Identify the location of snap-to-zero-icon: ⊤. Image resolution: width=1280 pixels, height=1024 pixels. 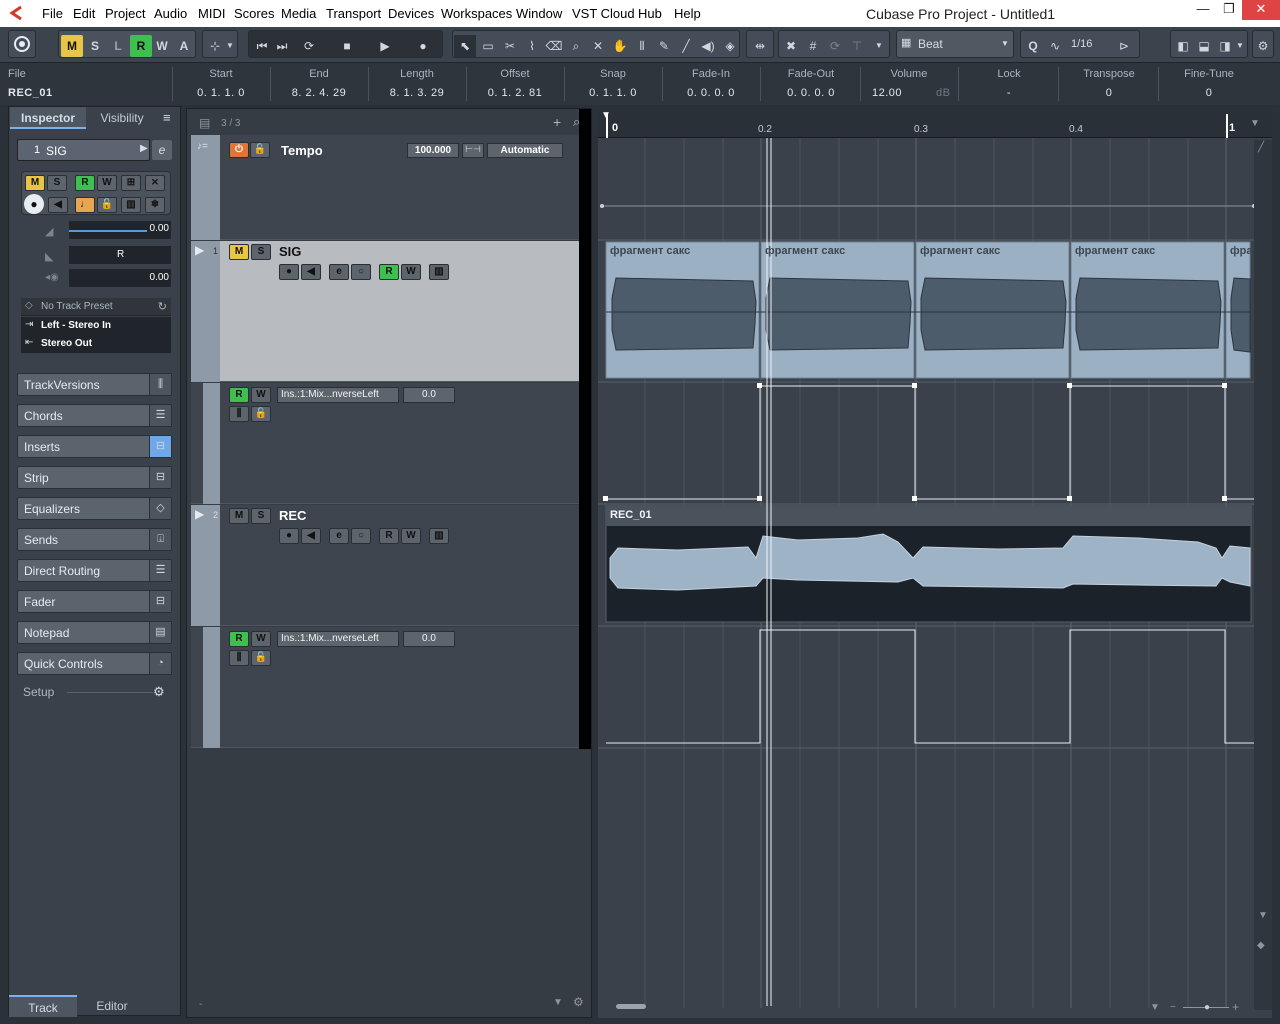
(857, 46).